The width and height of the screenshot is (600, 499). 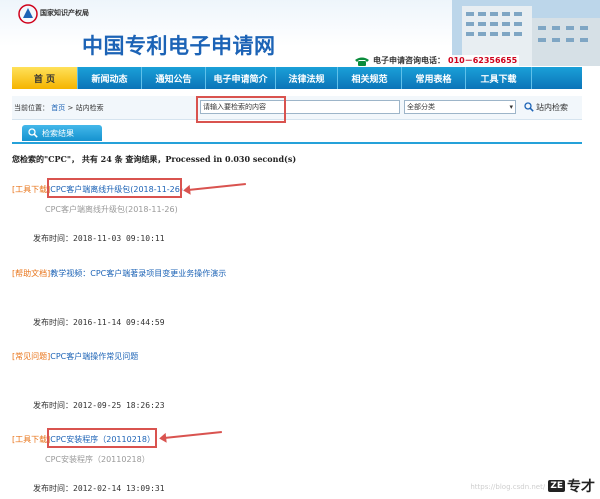 I want to click on result-title-link: 教学视频：CPC客户端著录项目变更业务操作演示, so click(x=138, y=273).